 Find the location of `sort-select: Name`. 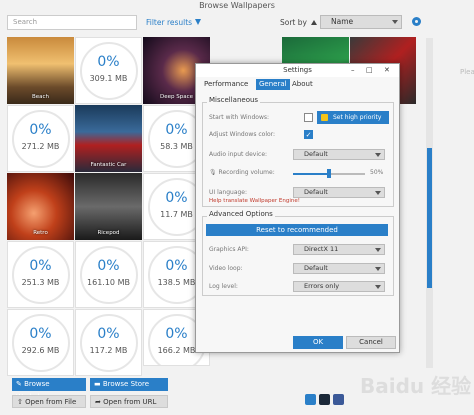

sort-select: Name is located at coordinates (361, 22).